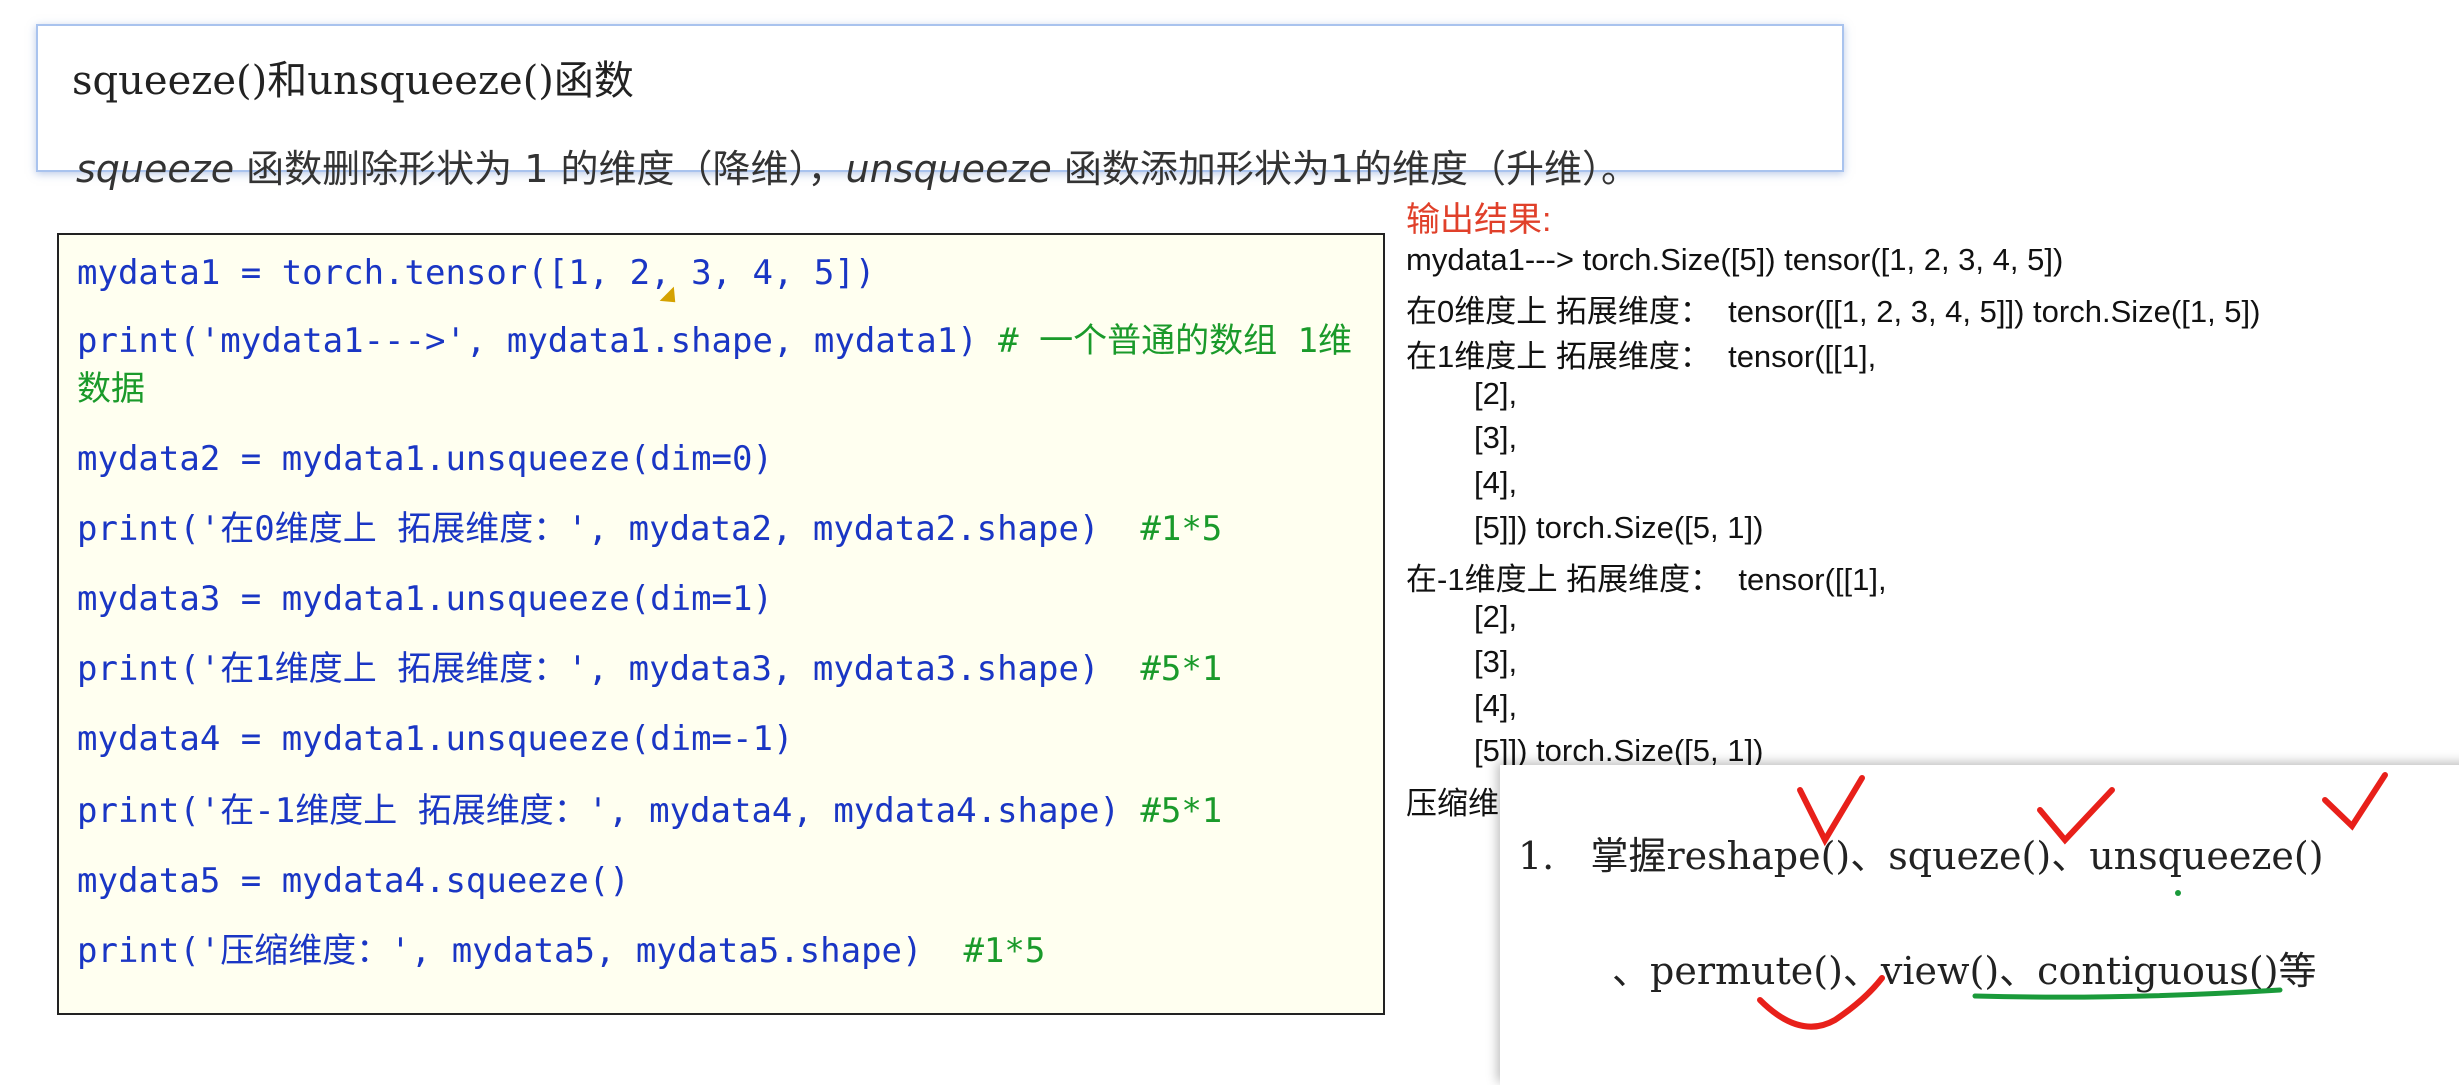 The height and width of the screenshot is (1085, 2459). Describe the element at coordinates (2127, 993) in the screenshot. I see `underline-view-contiguous` at that location.